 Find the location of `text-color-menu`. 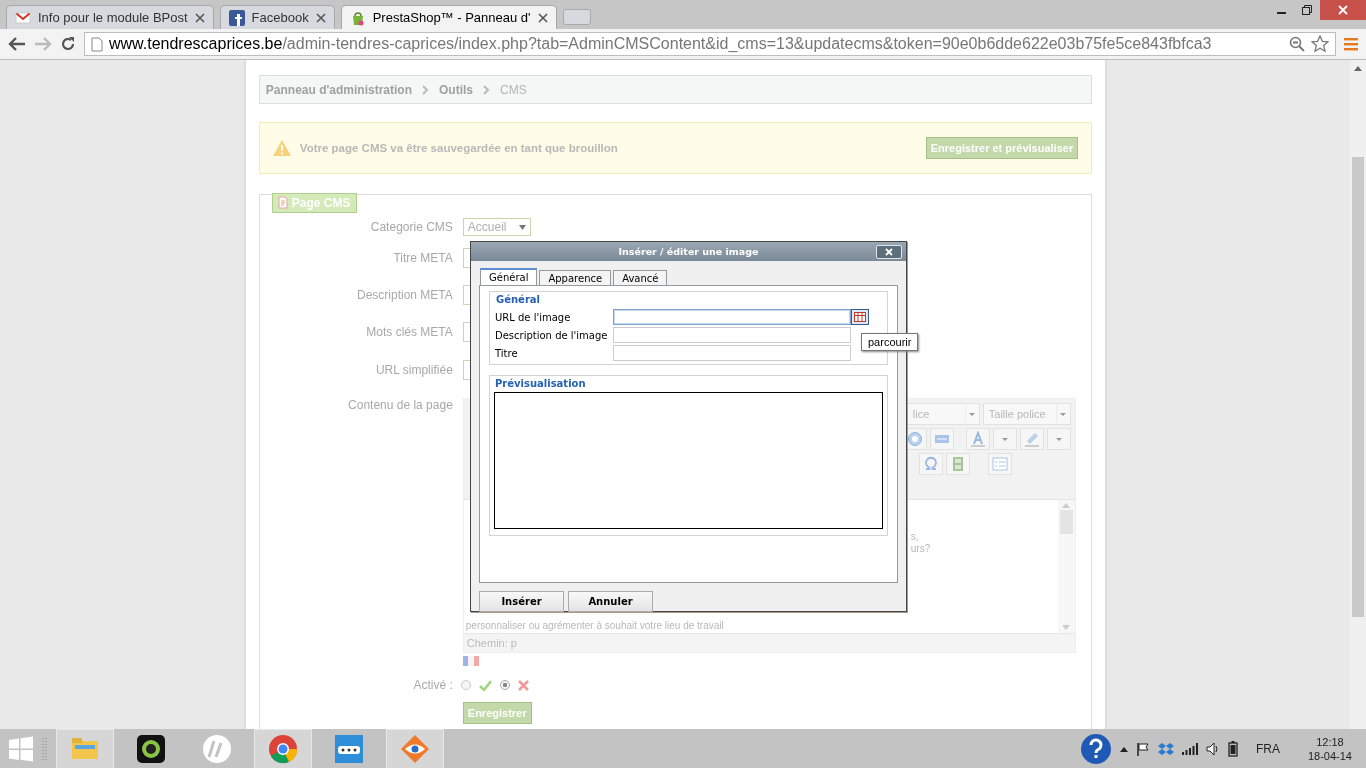

text-color-menu is located at coordinates (1004, 439).